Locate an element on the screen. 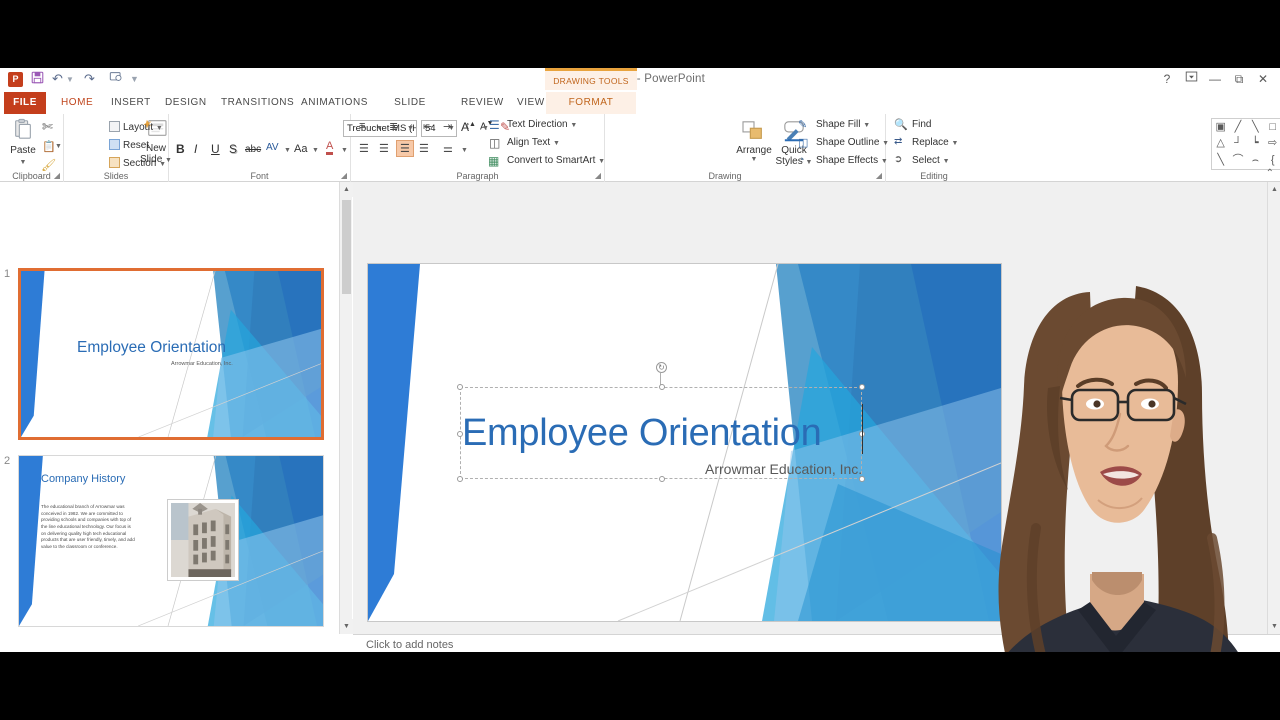  panel-scroll-down-icon: ▼ is located at coordinates (346, 626).